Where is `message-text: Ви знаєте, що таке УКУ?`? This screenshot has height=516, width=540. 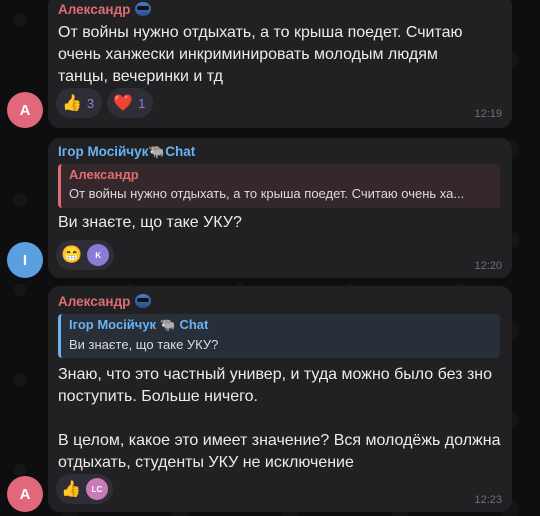
message-text: Ви знаєте, що таке УКУ? is located at coordinates (150, 222).